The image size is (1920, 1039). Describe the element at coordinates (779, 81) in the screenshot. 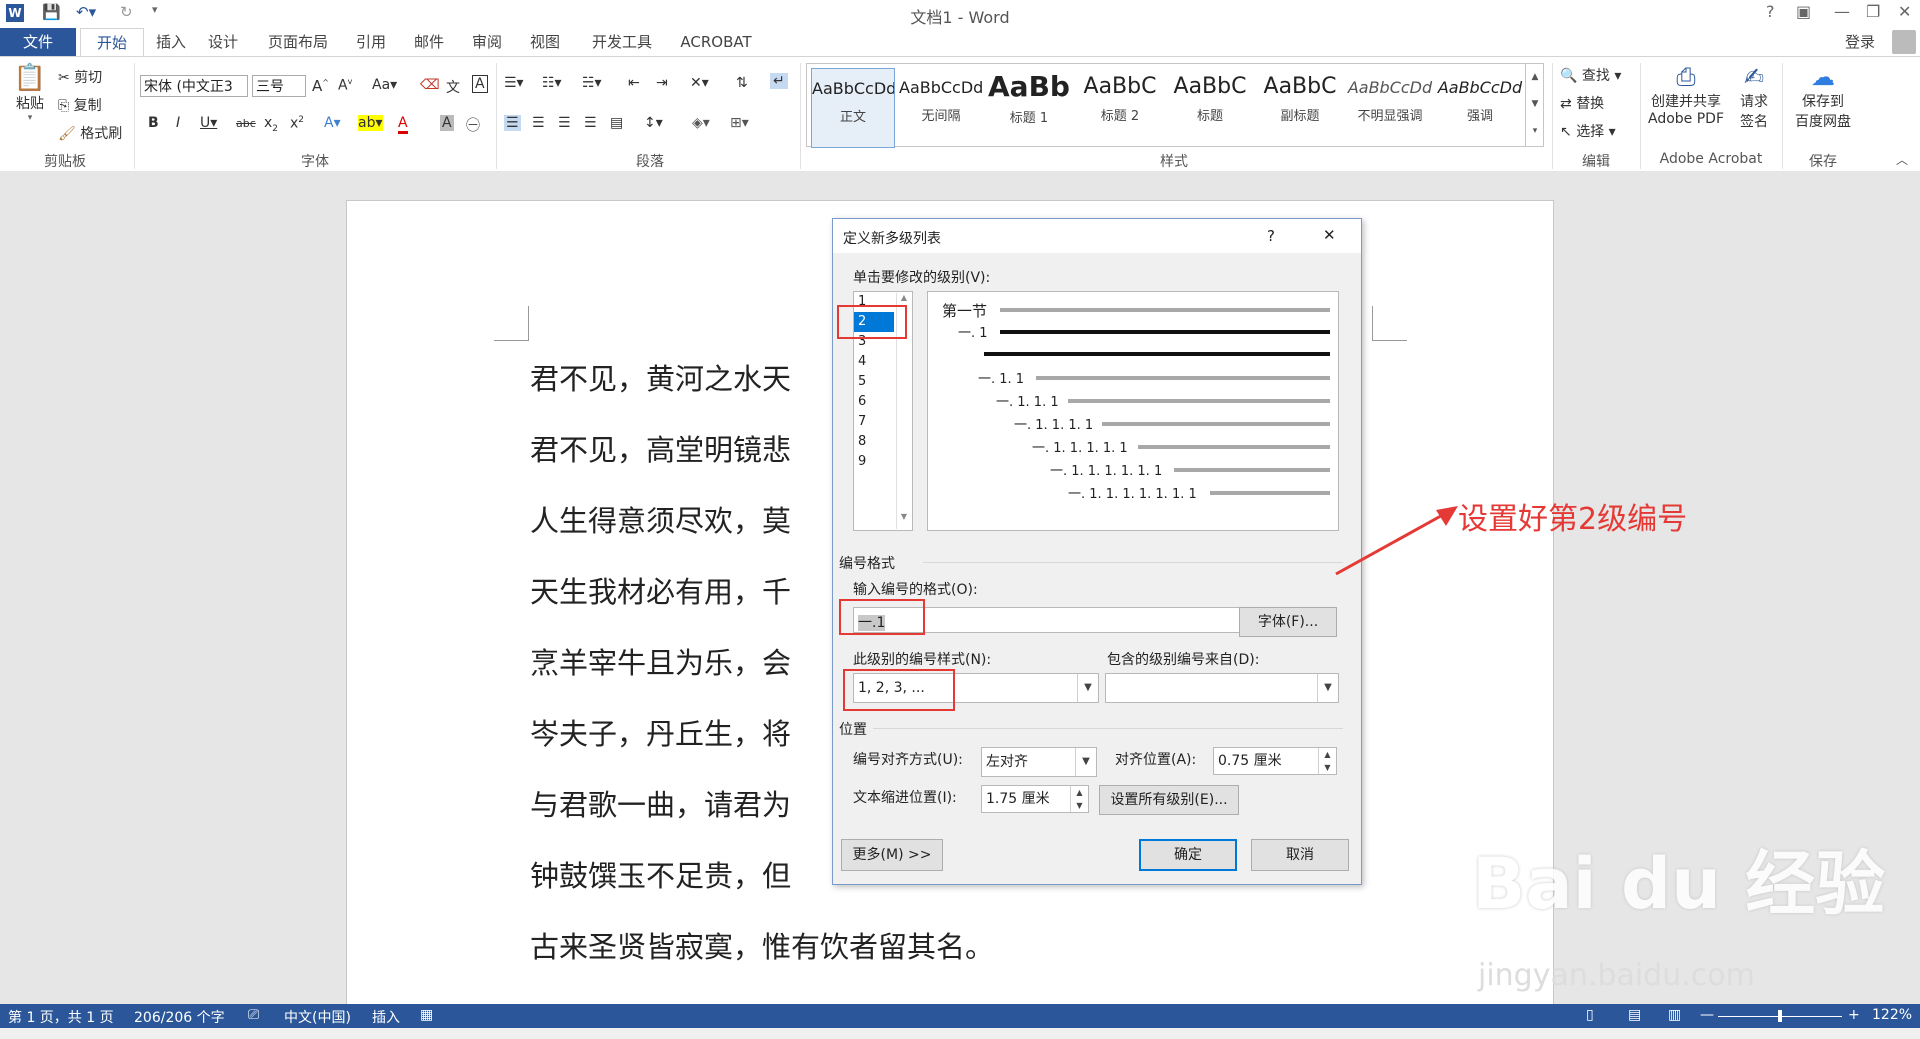

I see `show-marks-icon: ↵` at that location.